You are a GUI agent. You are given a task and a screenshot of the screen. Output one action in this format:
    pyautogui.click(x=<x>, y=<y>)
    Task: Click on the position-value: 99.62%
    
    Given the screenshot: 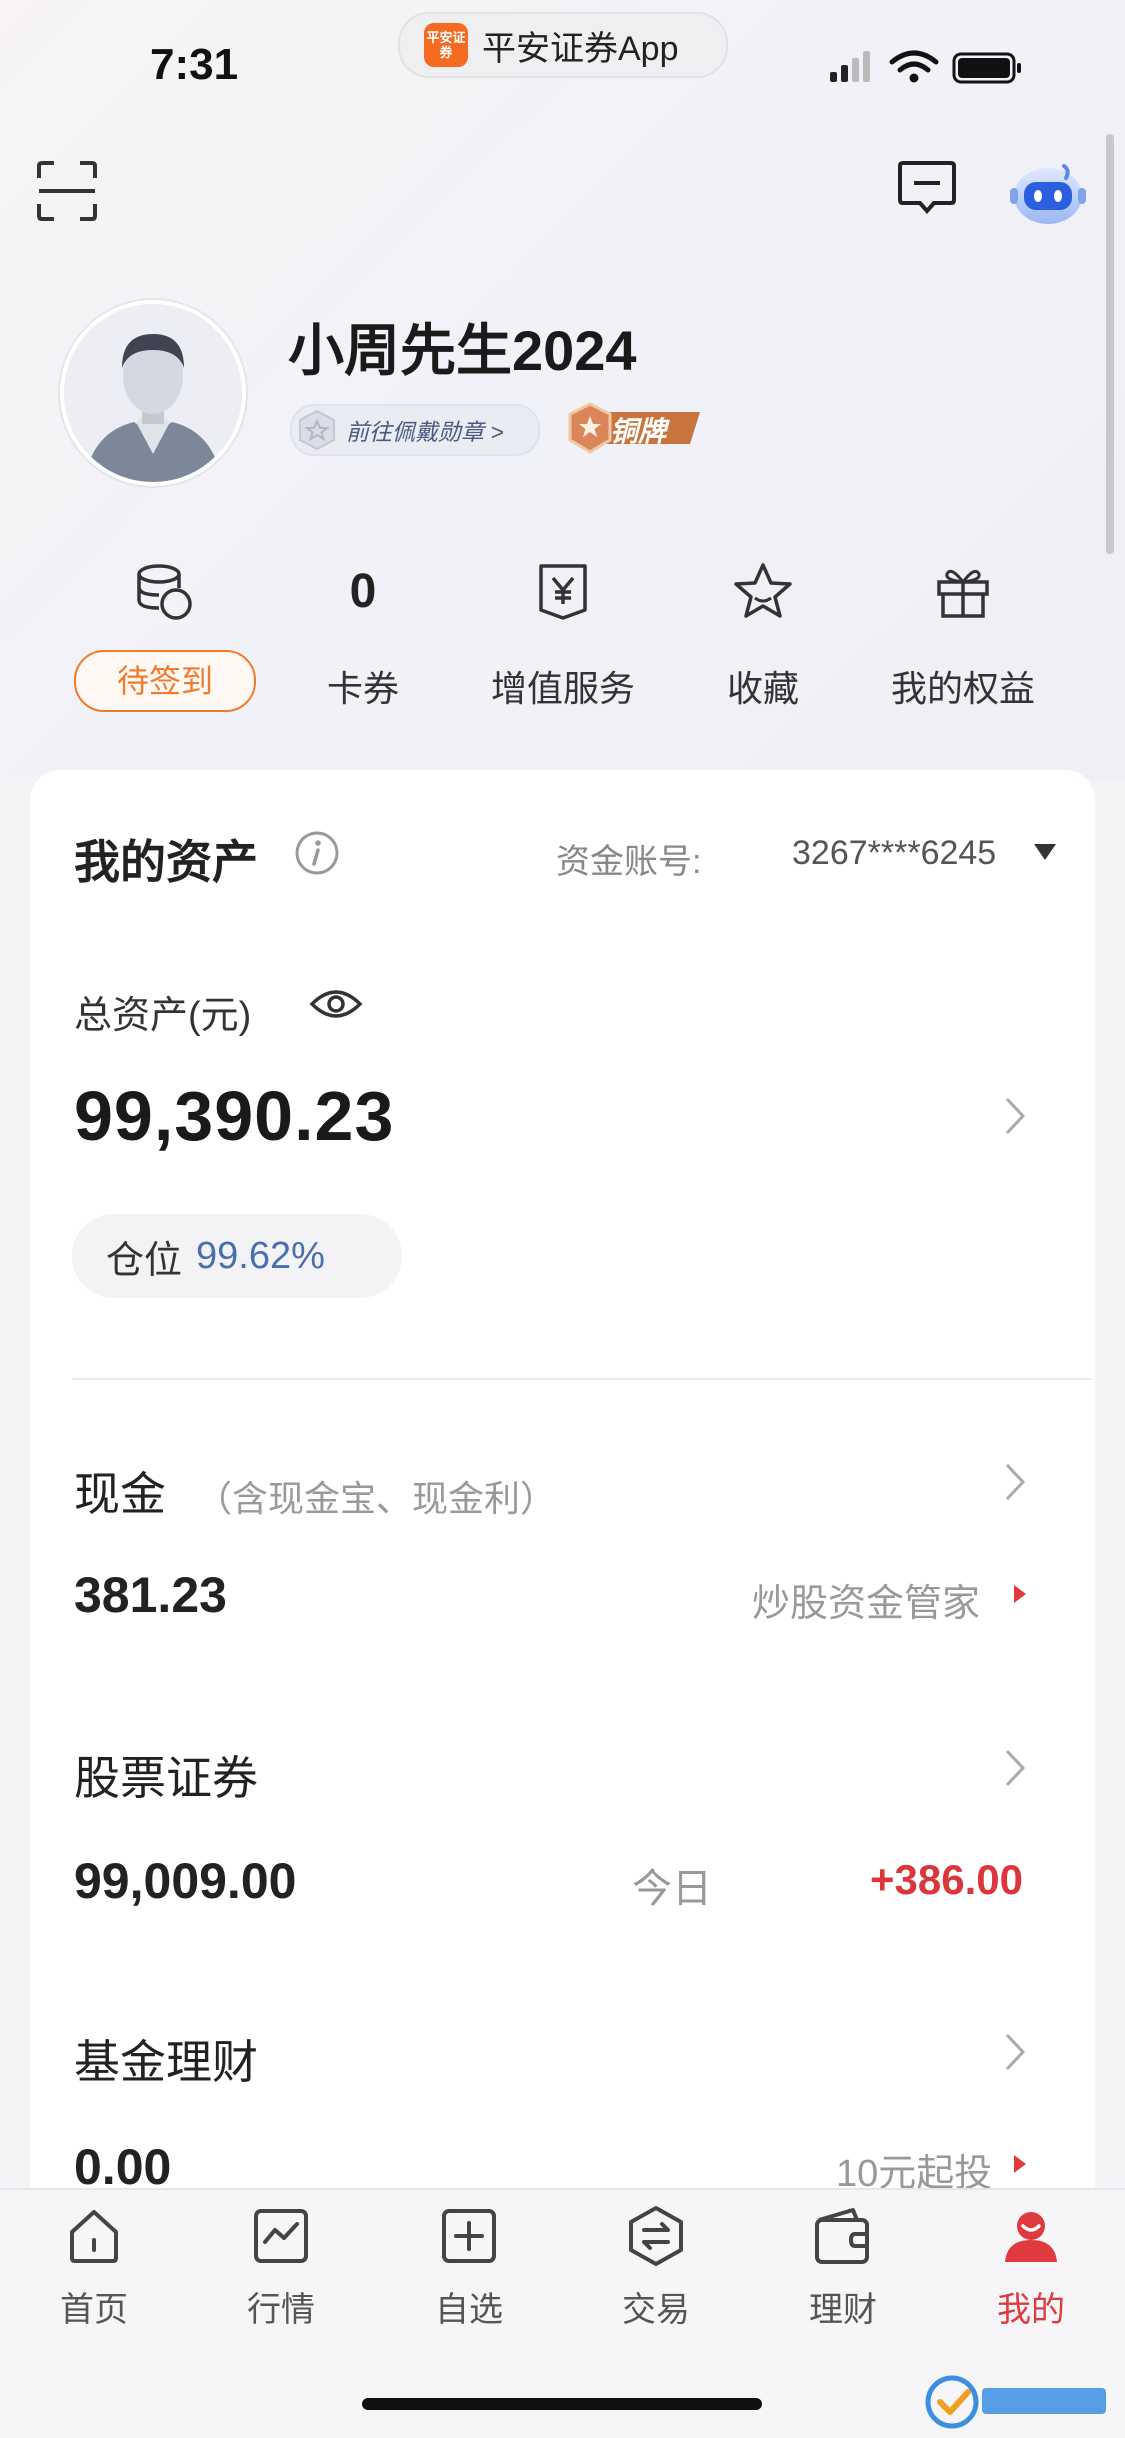 What is the action you would take?
    pyautogui.click(x=260, y=1255)
    